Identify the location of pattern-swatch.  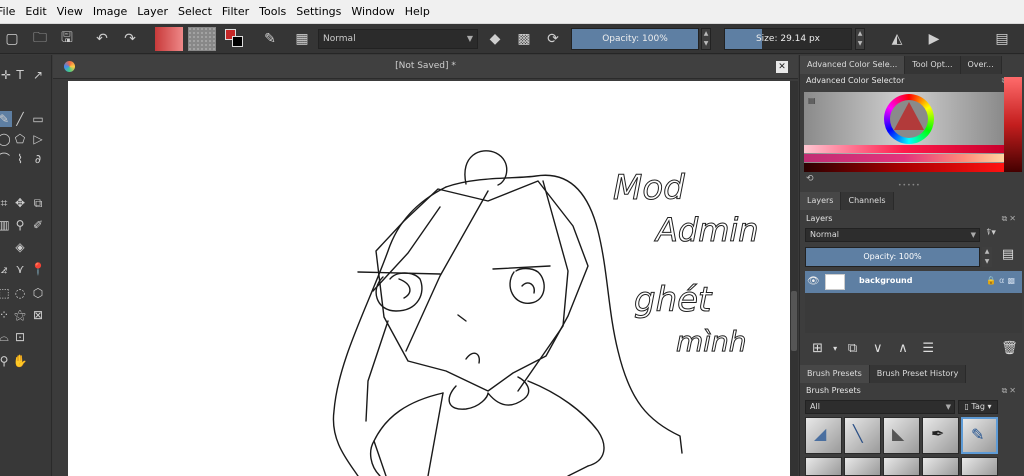
(202, 39).